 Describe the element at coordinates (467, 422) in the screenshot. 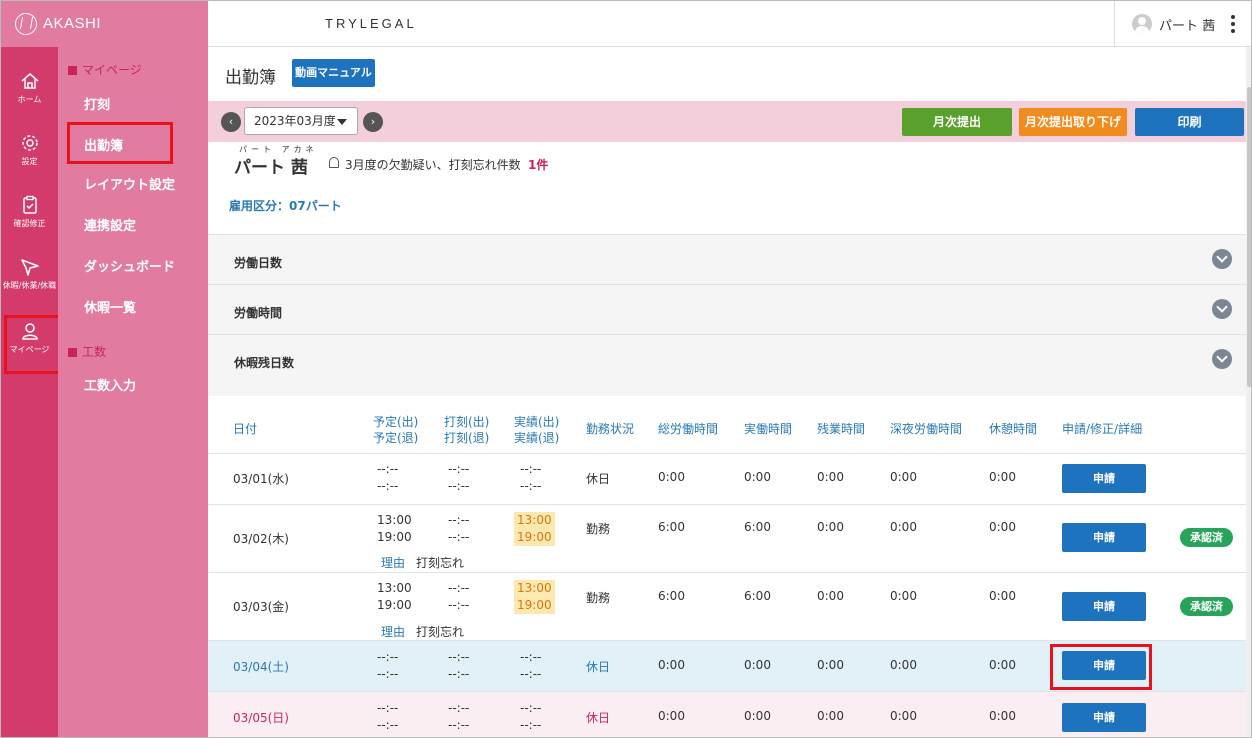

I see `header-stamp-in: 打刻(出)` at that location.